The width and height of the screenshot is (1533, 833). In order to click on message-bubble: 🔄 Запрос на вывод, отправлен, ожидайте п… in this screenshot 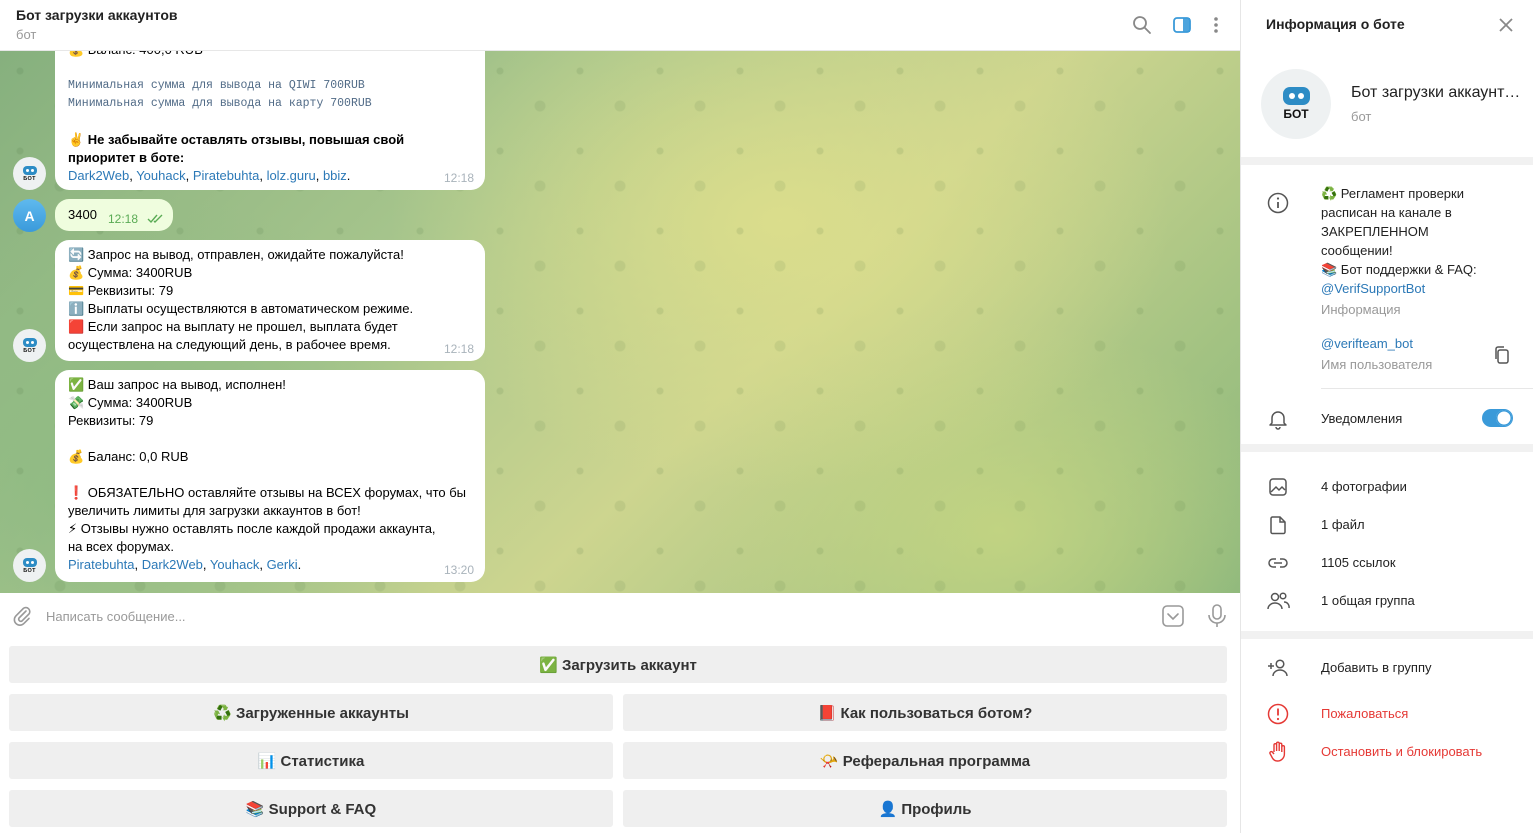, I will do `click(270, 300)`.